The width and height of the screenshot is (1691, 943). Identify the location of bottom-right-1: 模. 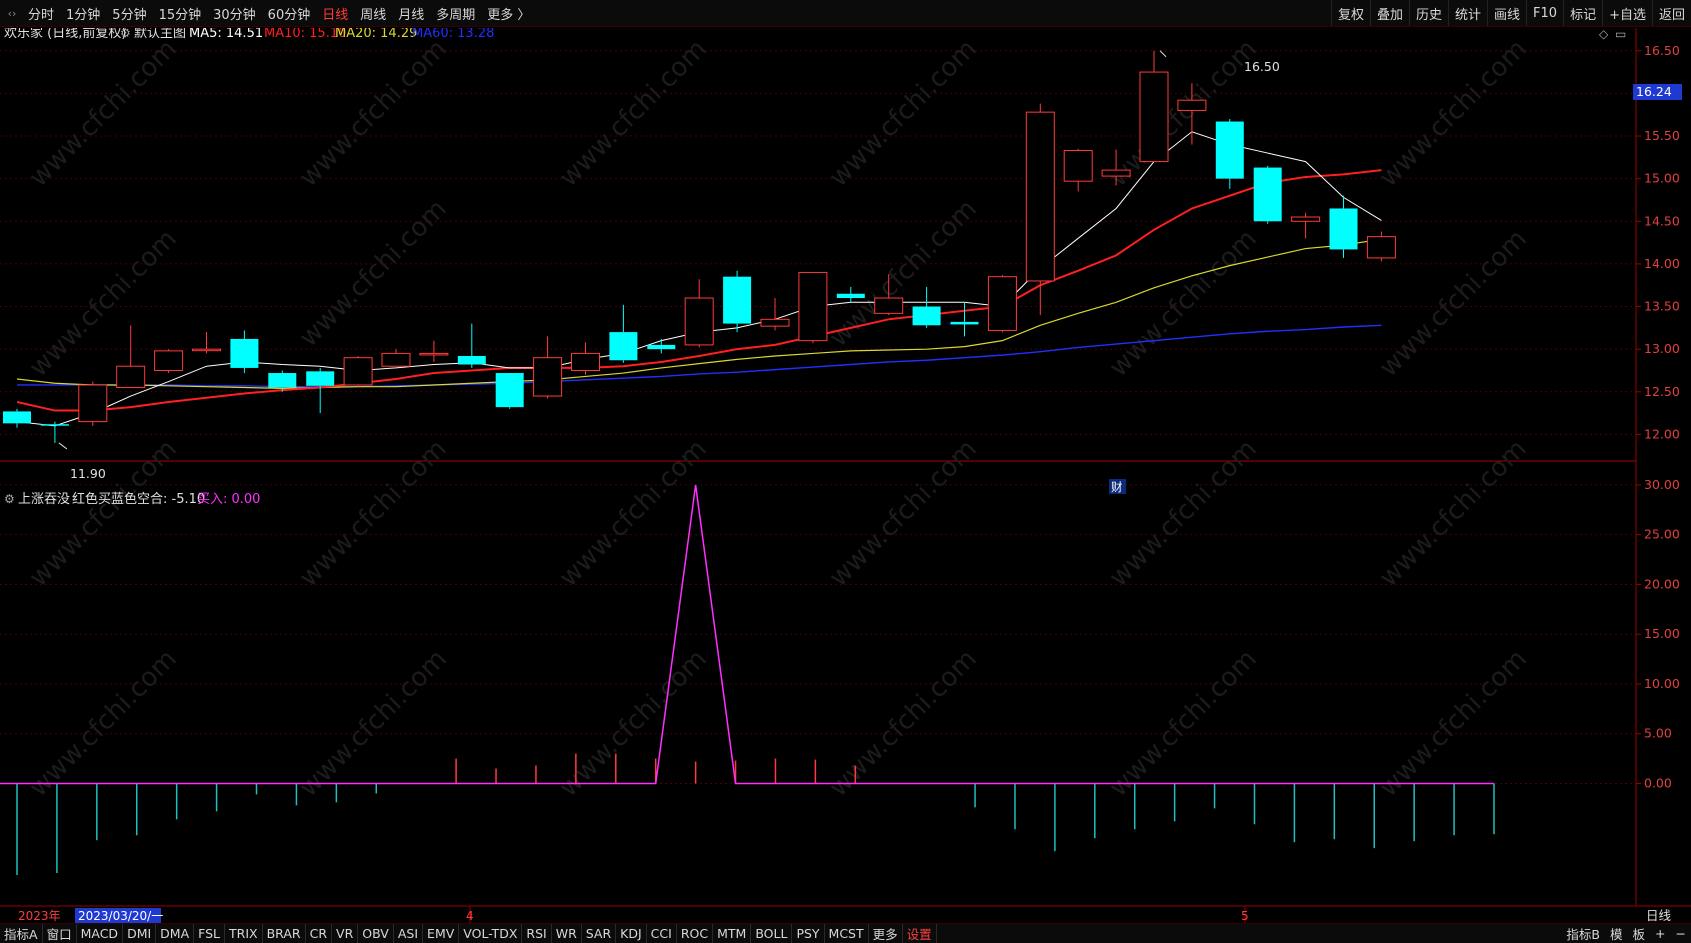
(1616, 933).